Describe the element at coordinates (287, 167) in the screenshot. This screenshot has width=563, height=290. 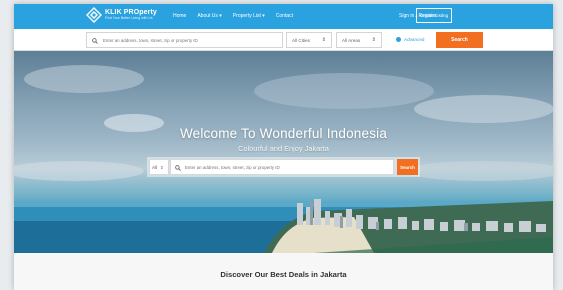
I see `hero-search-input` at that location.